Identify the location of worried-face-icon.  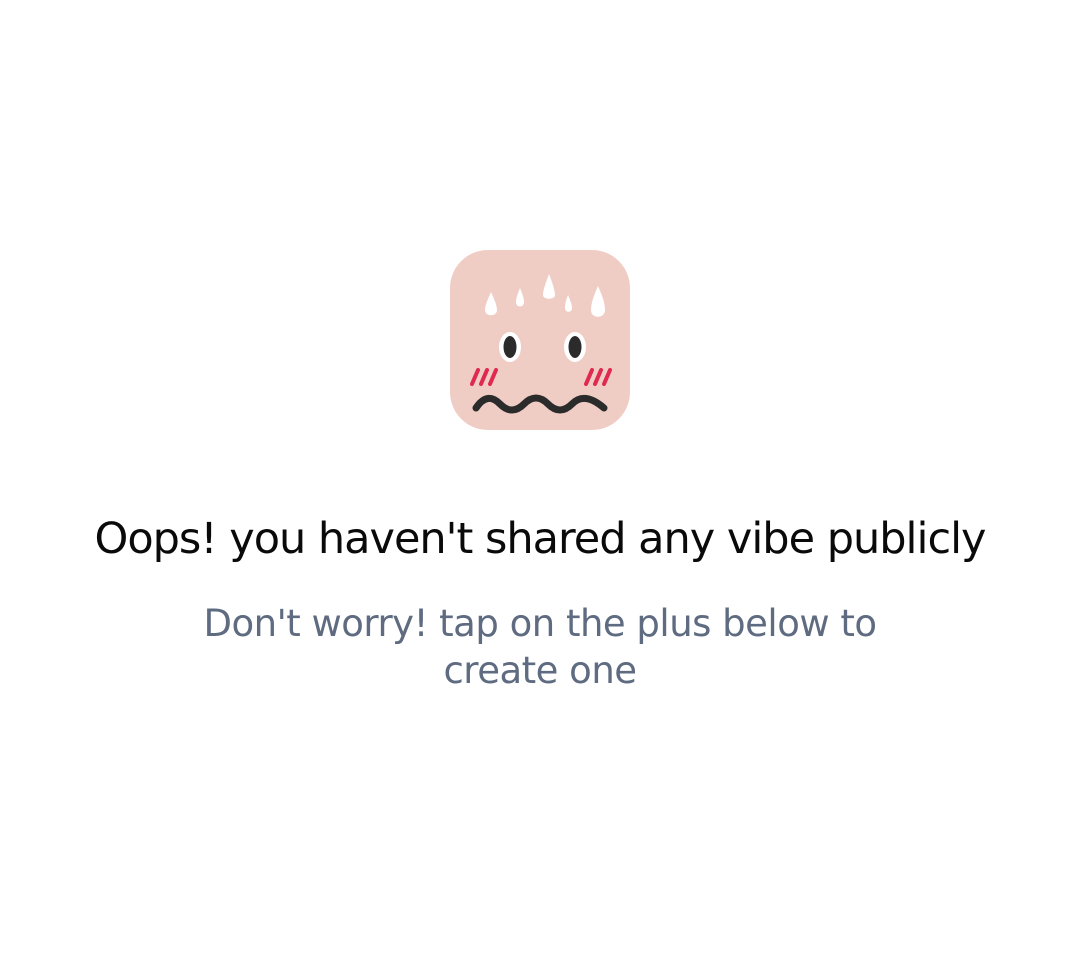
(540, 340).